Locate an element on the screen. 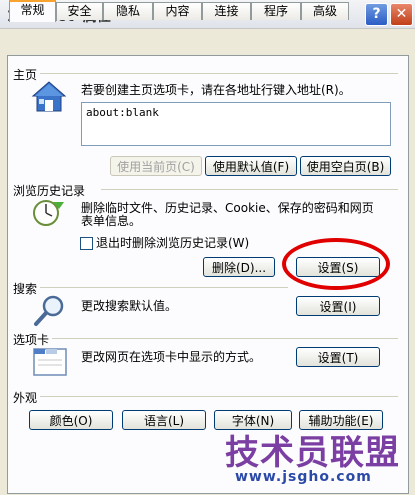  clock-icon is located at coordinates (48, 213).